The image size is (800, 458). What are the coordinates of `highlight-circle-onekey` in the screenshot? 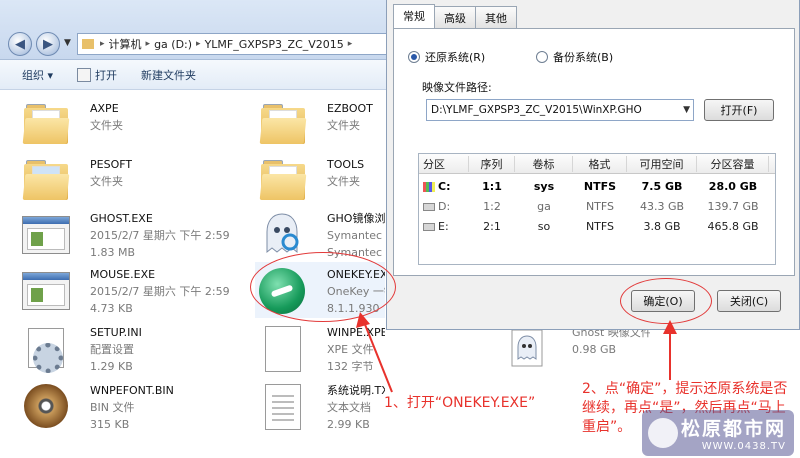 It's located at (323, 287).